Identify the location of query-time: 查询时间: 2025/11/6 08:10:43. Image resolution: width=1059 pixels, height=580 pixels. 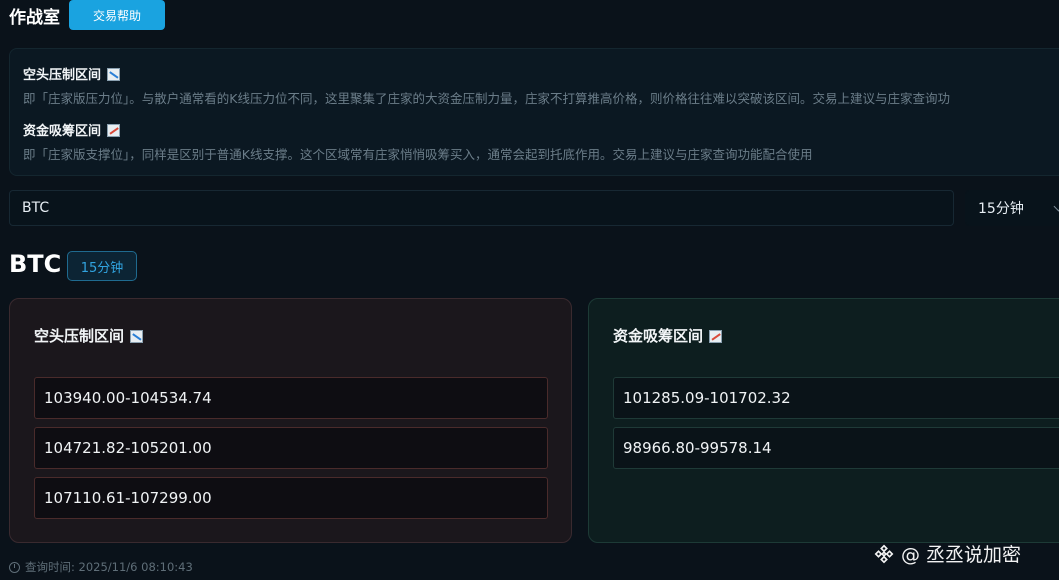
(101, 567).